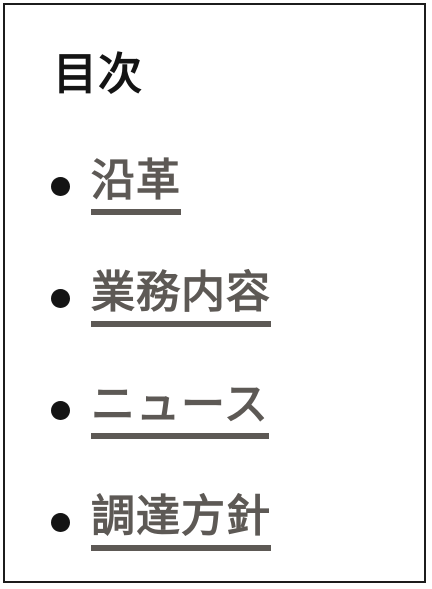 The height and width of the screenshot is (589, 432). I want to click on toc-item-procurement: 調達方針, so click(161, 521).